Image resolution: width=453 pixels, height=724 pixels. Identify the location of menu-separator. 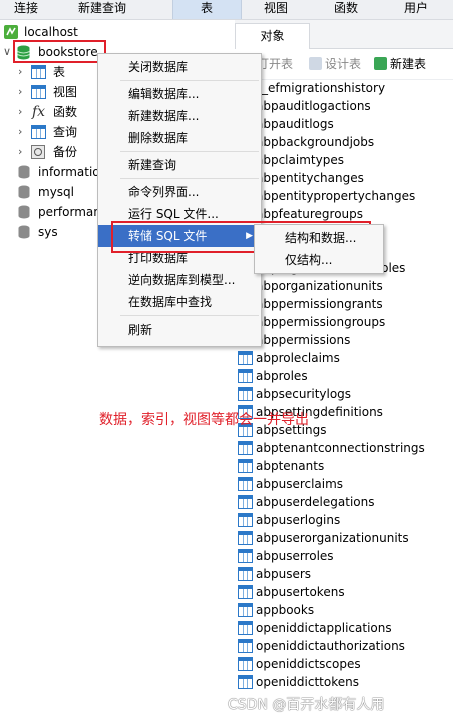
(189, 178).